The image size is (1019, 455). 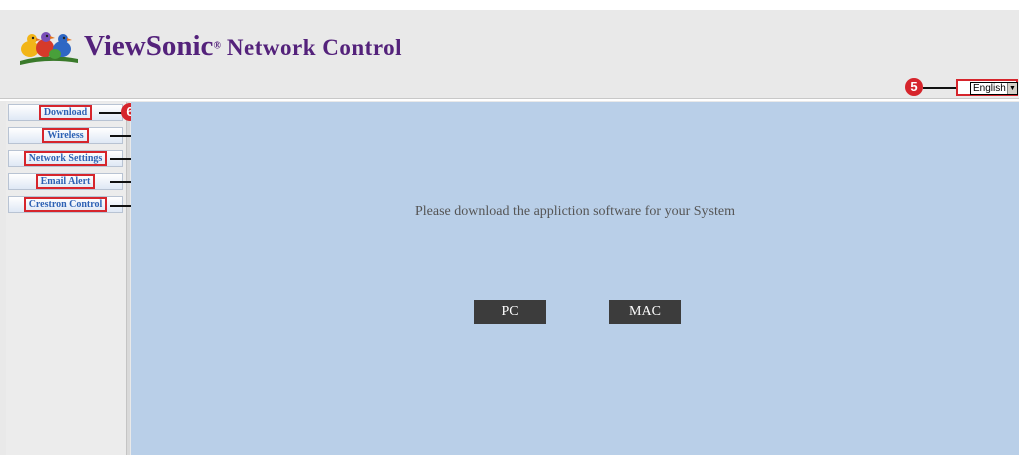 What do you see at coordinates (49, 48) in the screenshot?
I see `birds-logo-icon` at bounding box center [49, 48].